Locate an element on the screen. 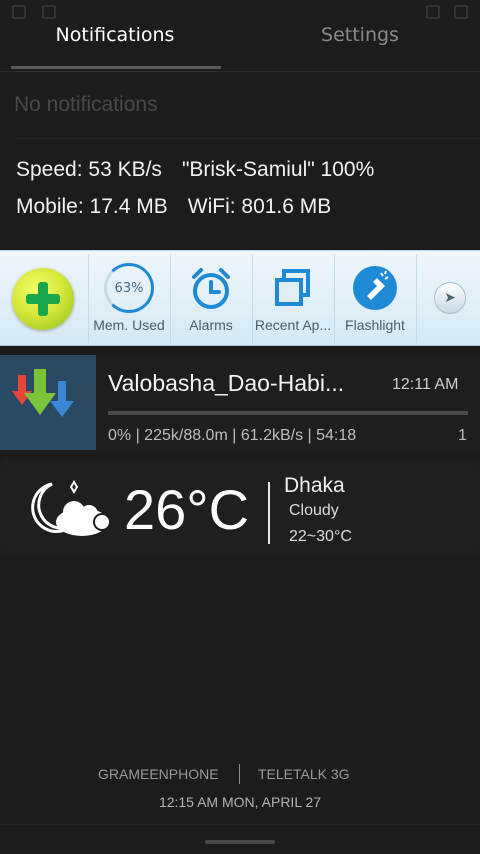  speed-line: Speed: 53 KB/s "Brisk-Samiul" 100% is located at coordinates (195, 170).